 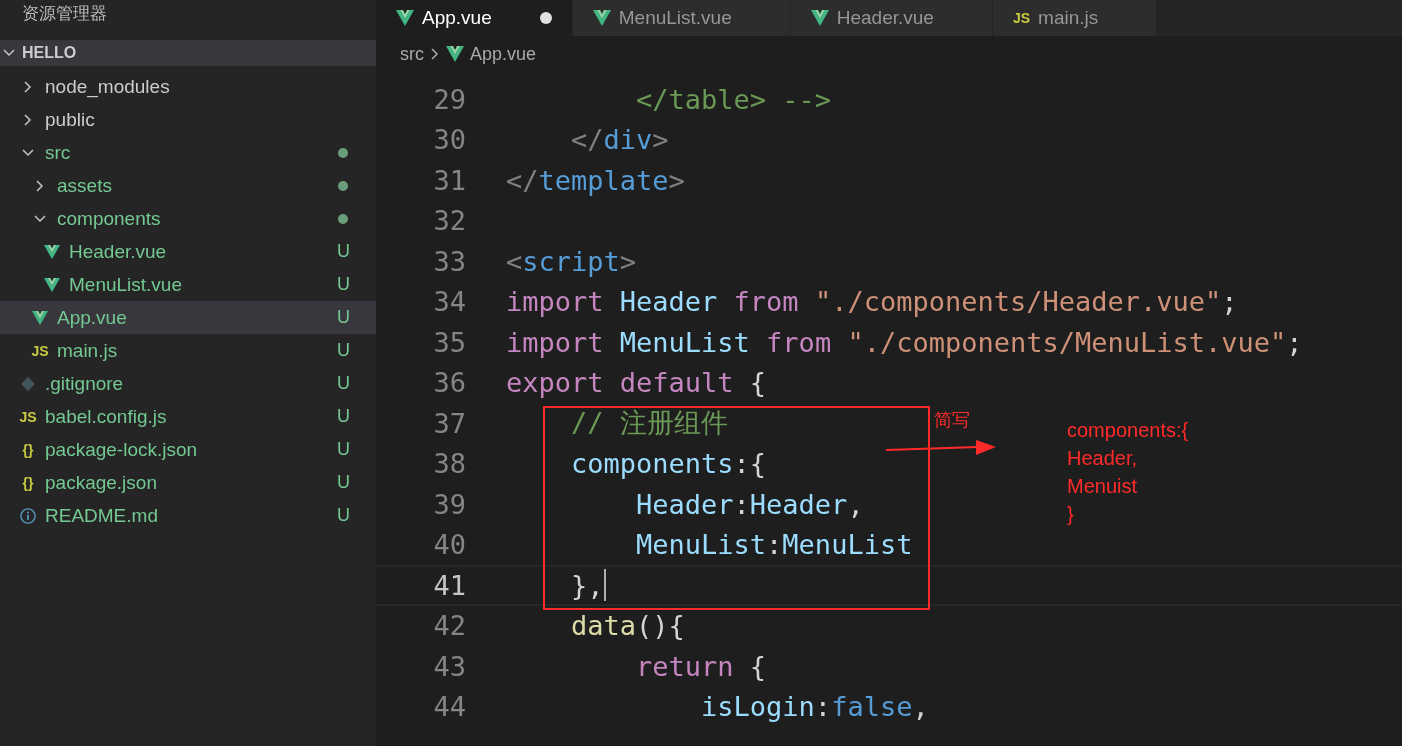 I want to click on line-number: 43, so click(x=449, y=666).